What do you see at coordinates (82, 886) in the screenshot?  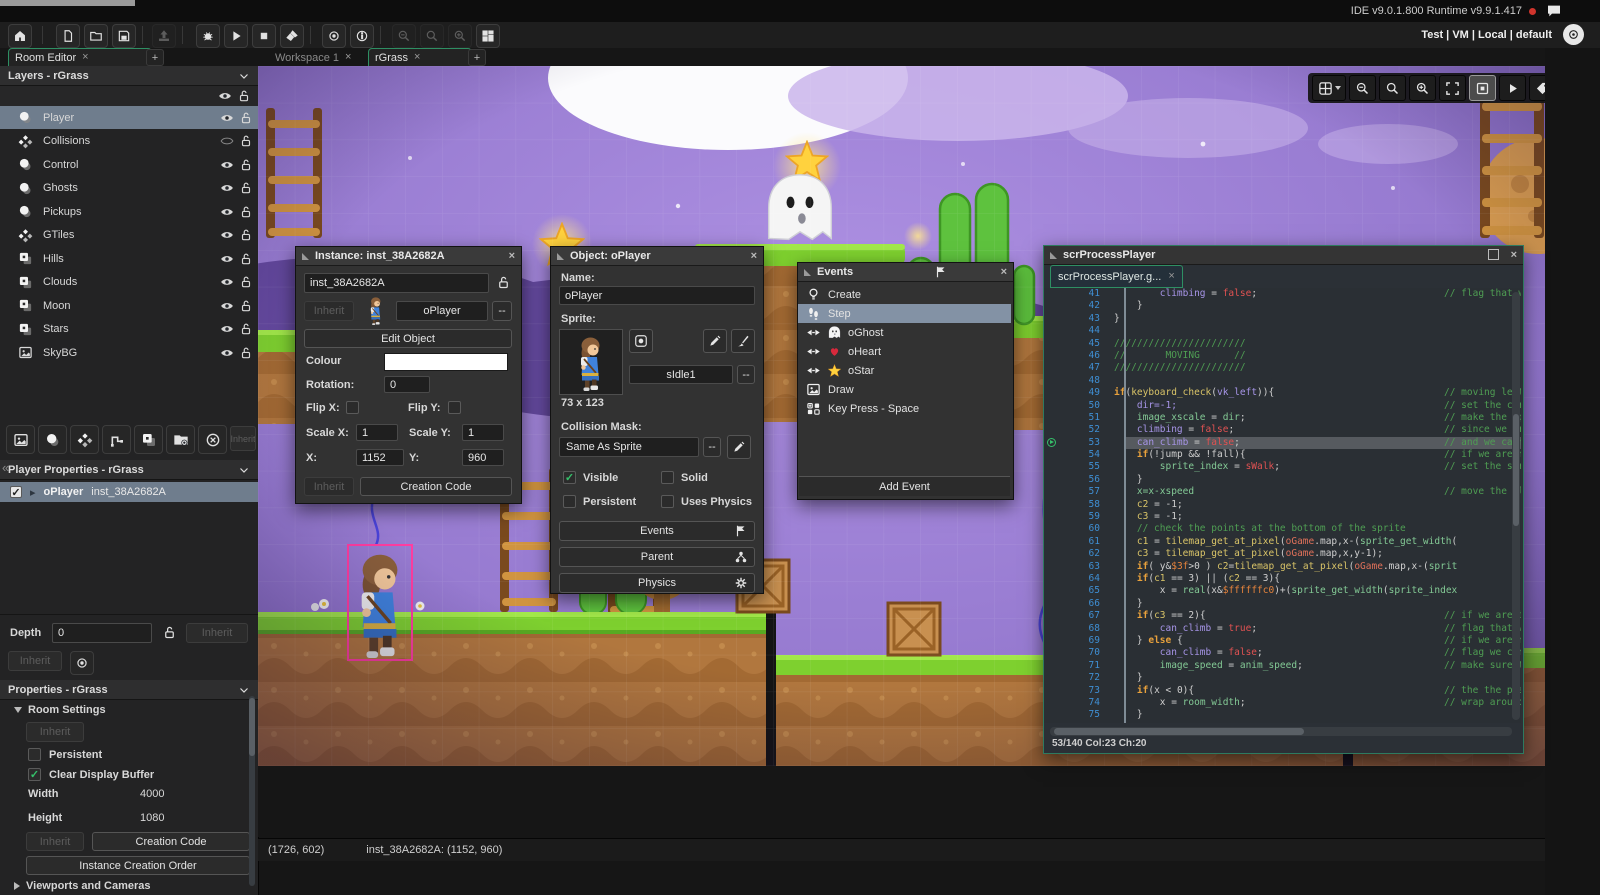 I see `viewports-section: Viewports and Cameras` at bounding box center [82, 886].